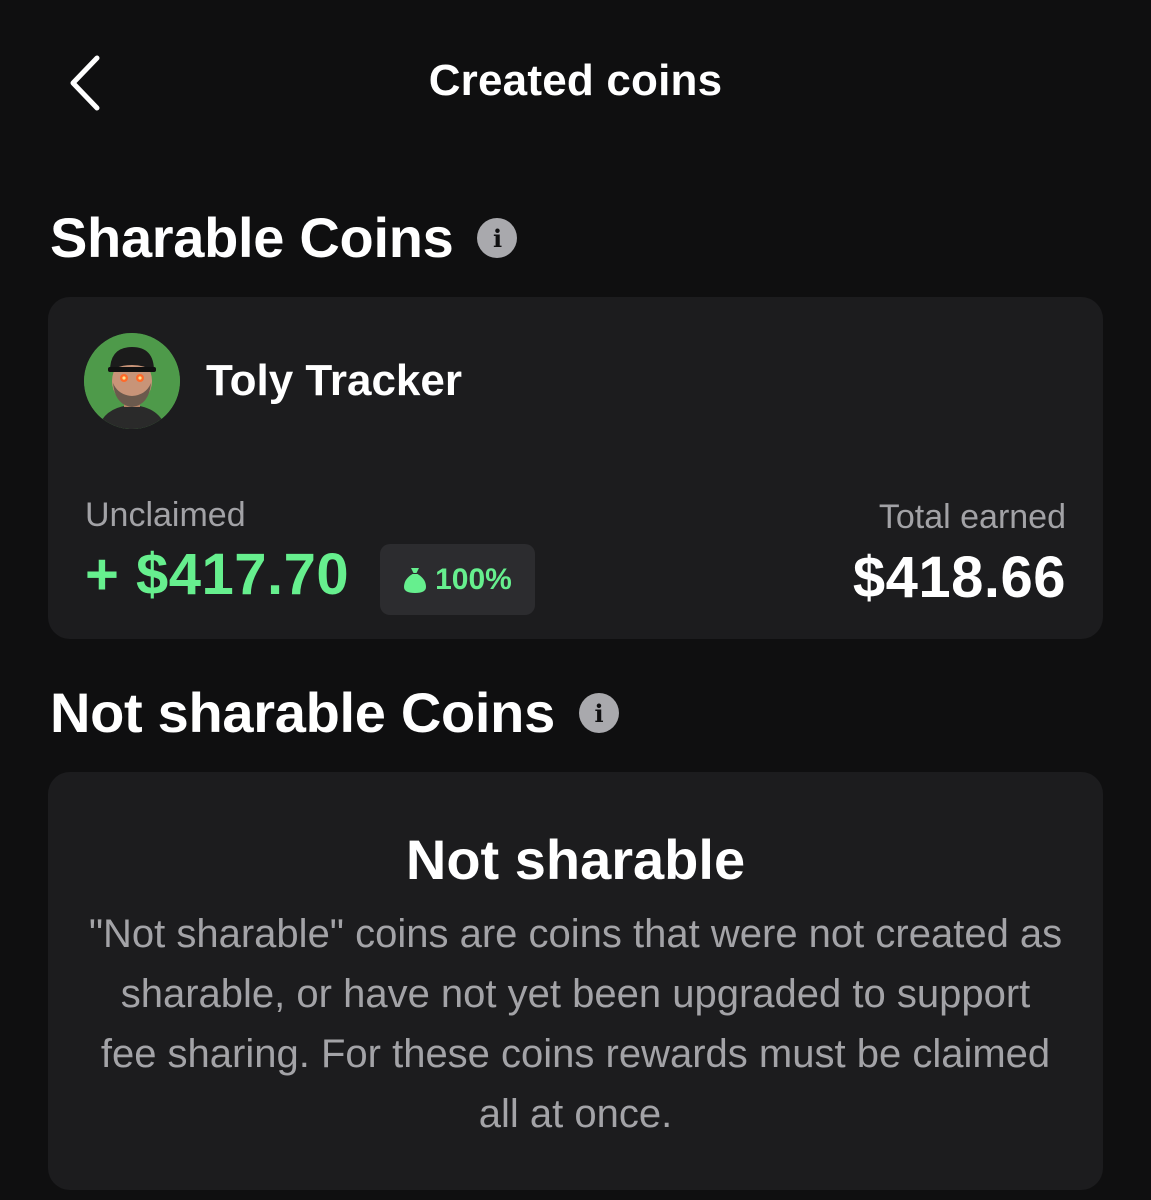 The width and height of the screenshot is (1151, 1200). Describe the element at coordinates (959, 577) in the screenshot. I see `total-earned-amount: $418.66` at that location.